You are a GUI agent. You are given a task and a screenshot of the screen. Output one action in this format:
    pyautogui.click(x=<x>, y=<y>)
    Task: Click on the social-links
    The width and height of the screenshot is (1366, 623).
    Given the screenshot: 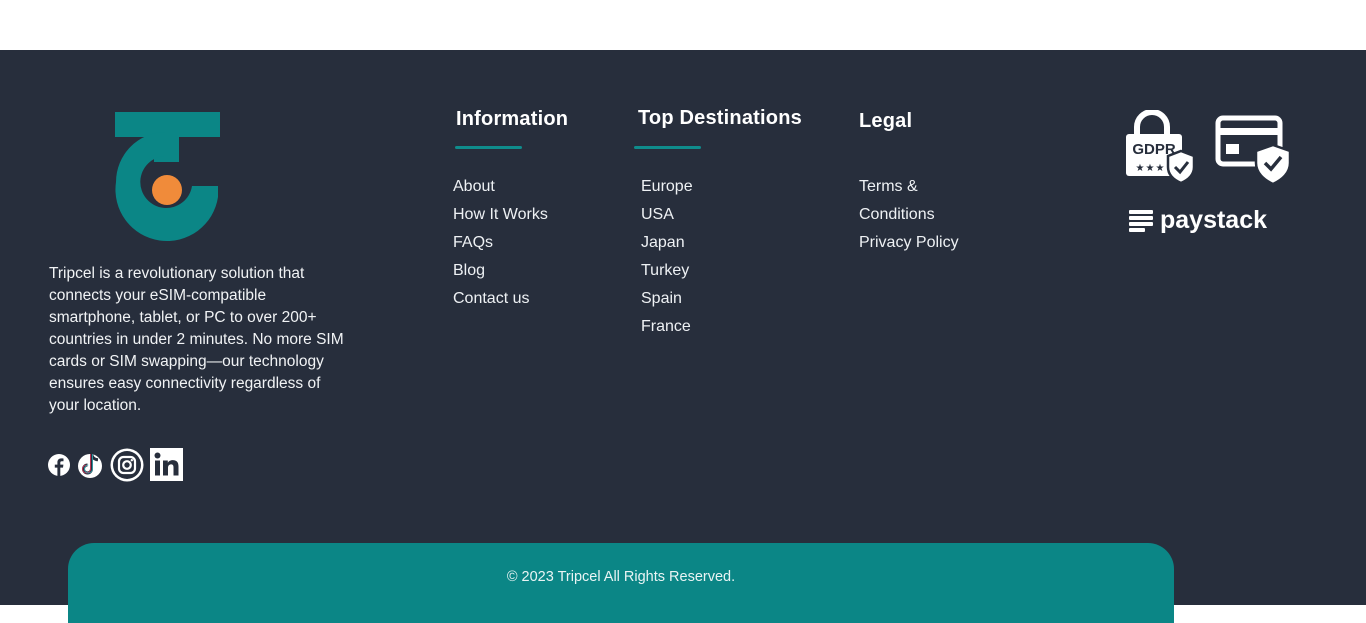 What is the action you would take?
    pyautogui.click(x=118, y=467)
    